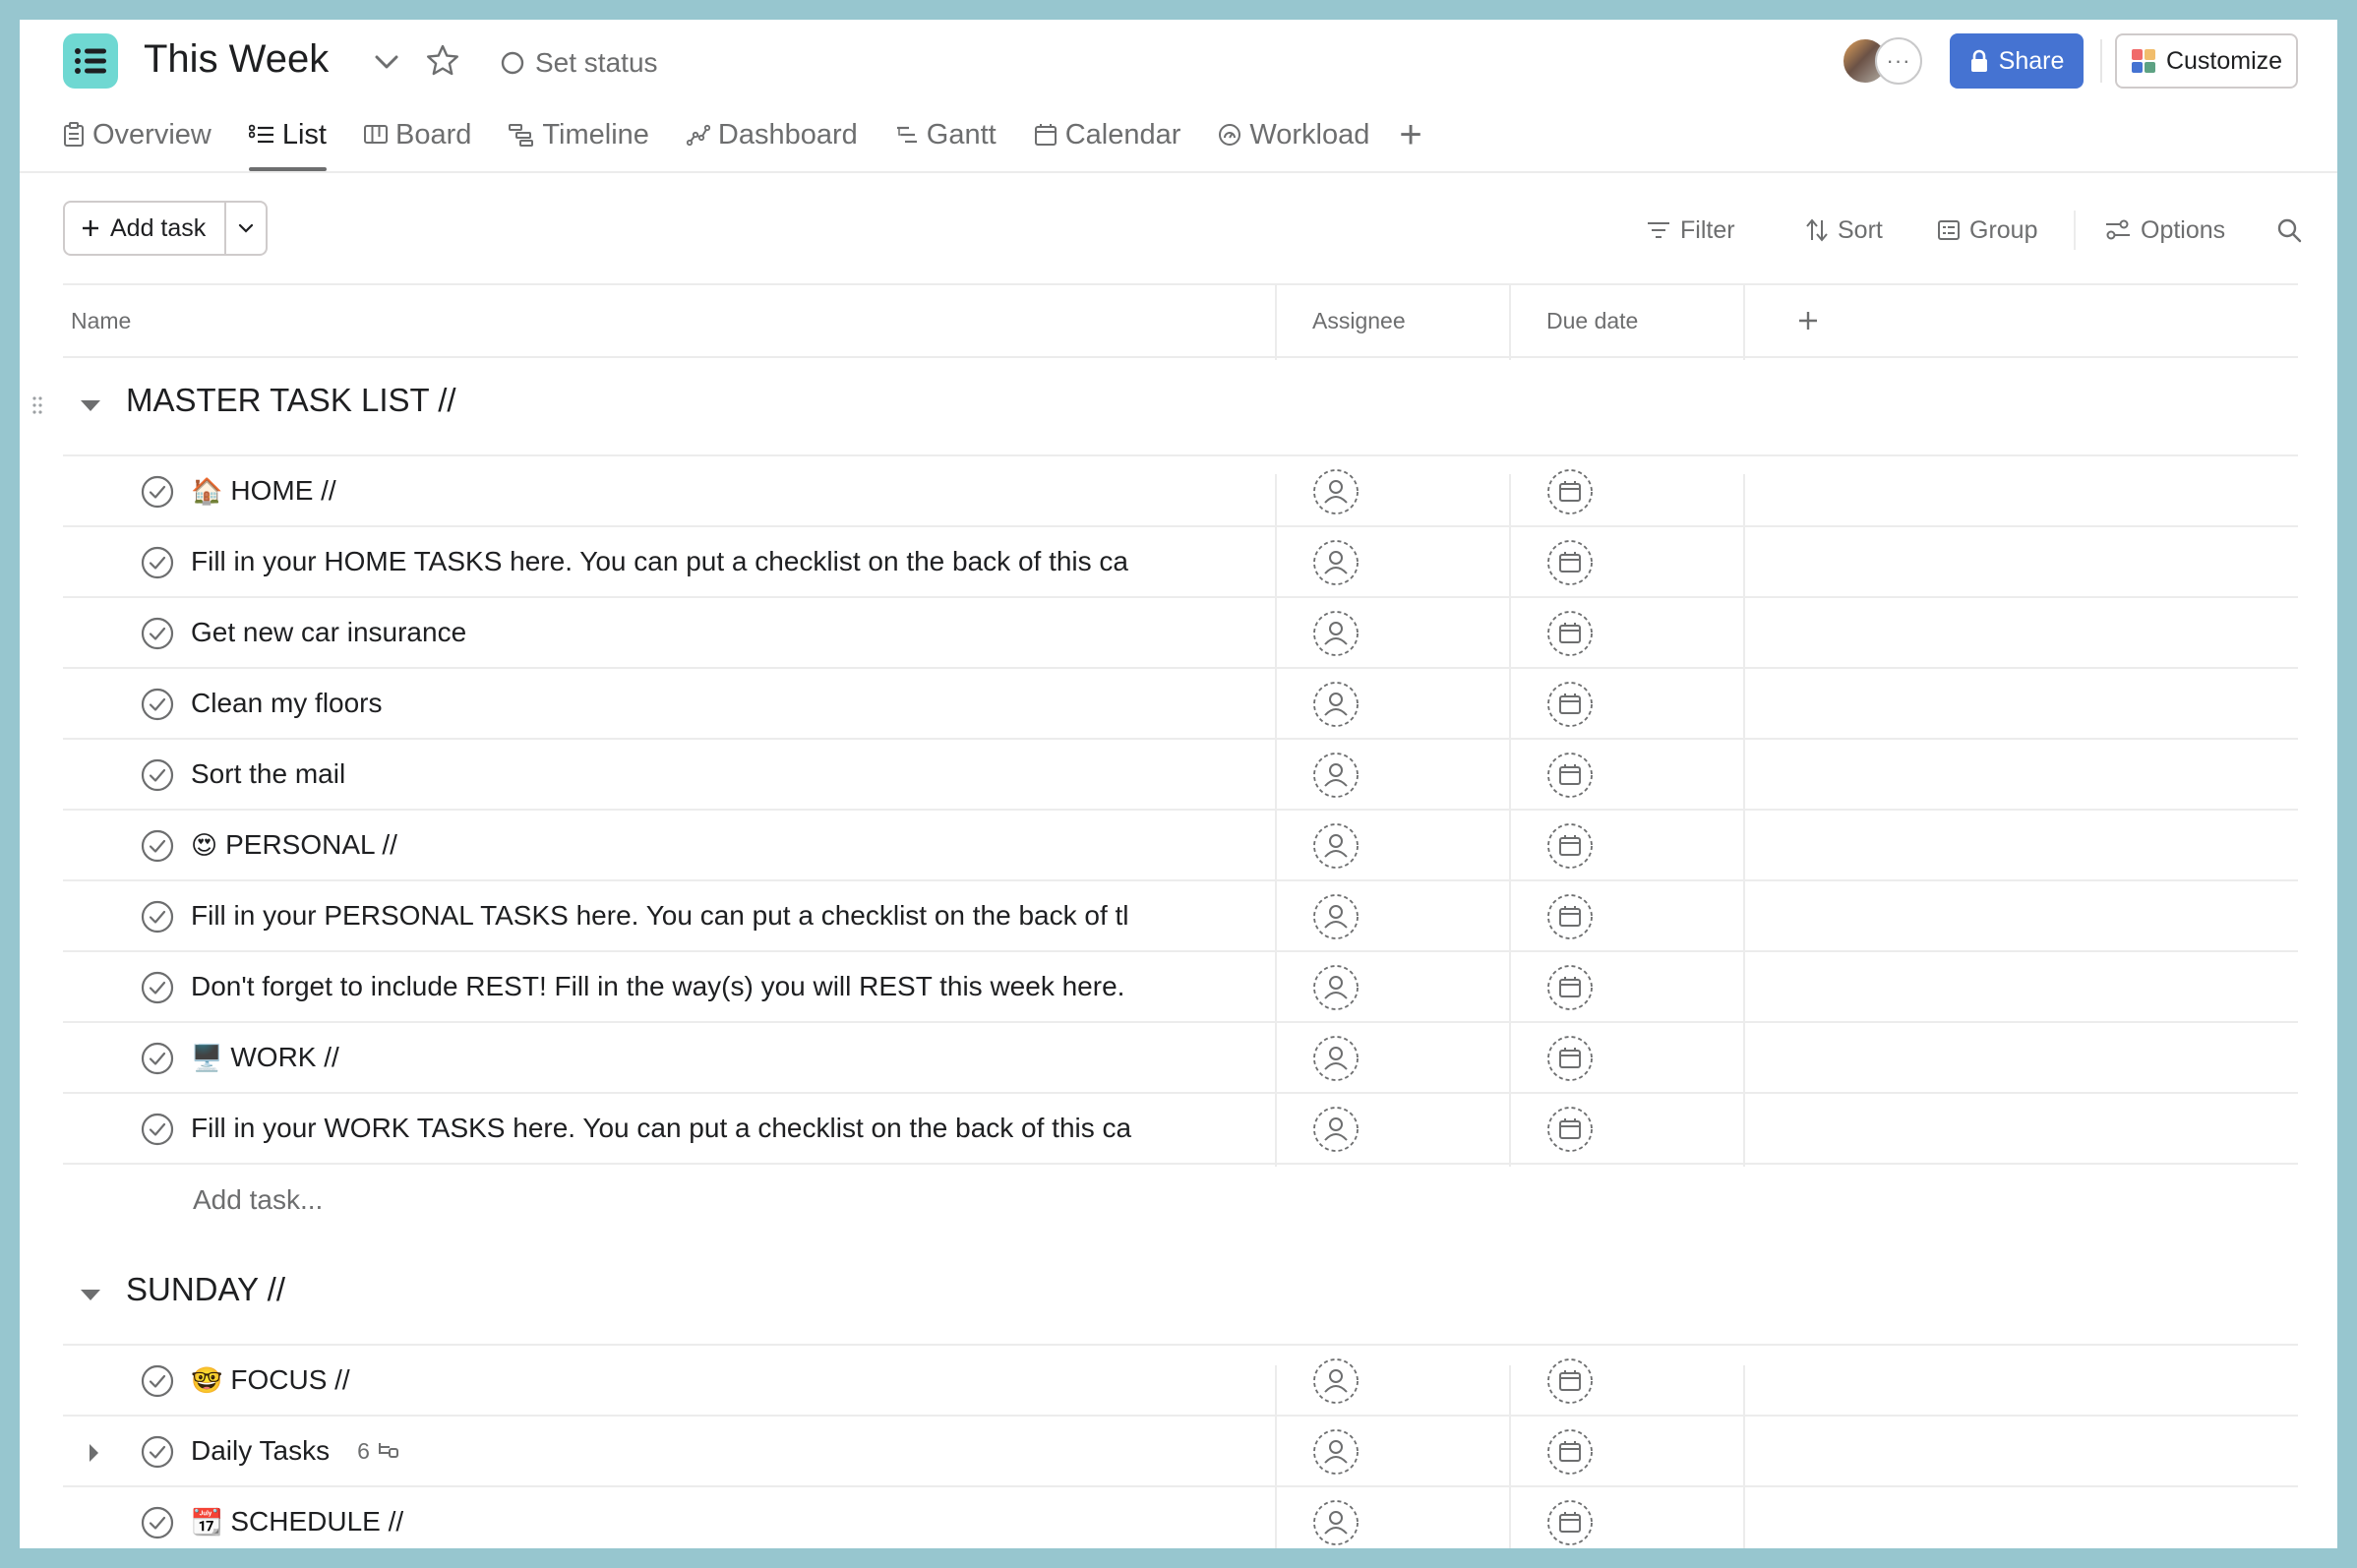 This screenshot has width=2357, height=1568. I want to click on project-list-icon, so click(90, 61).